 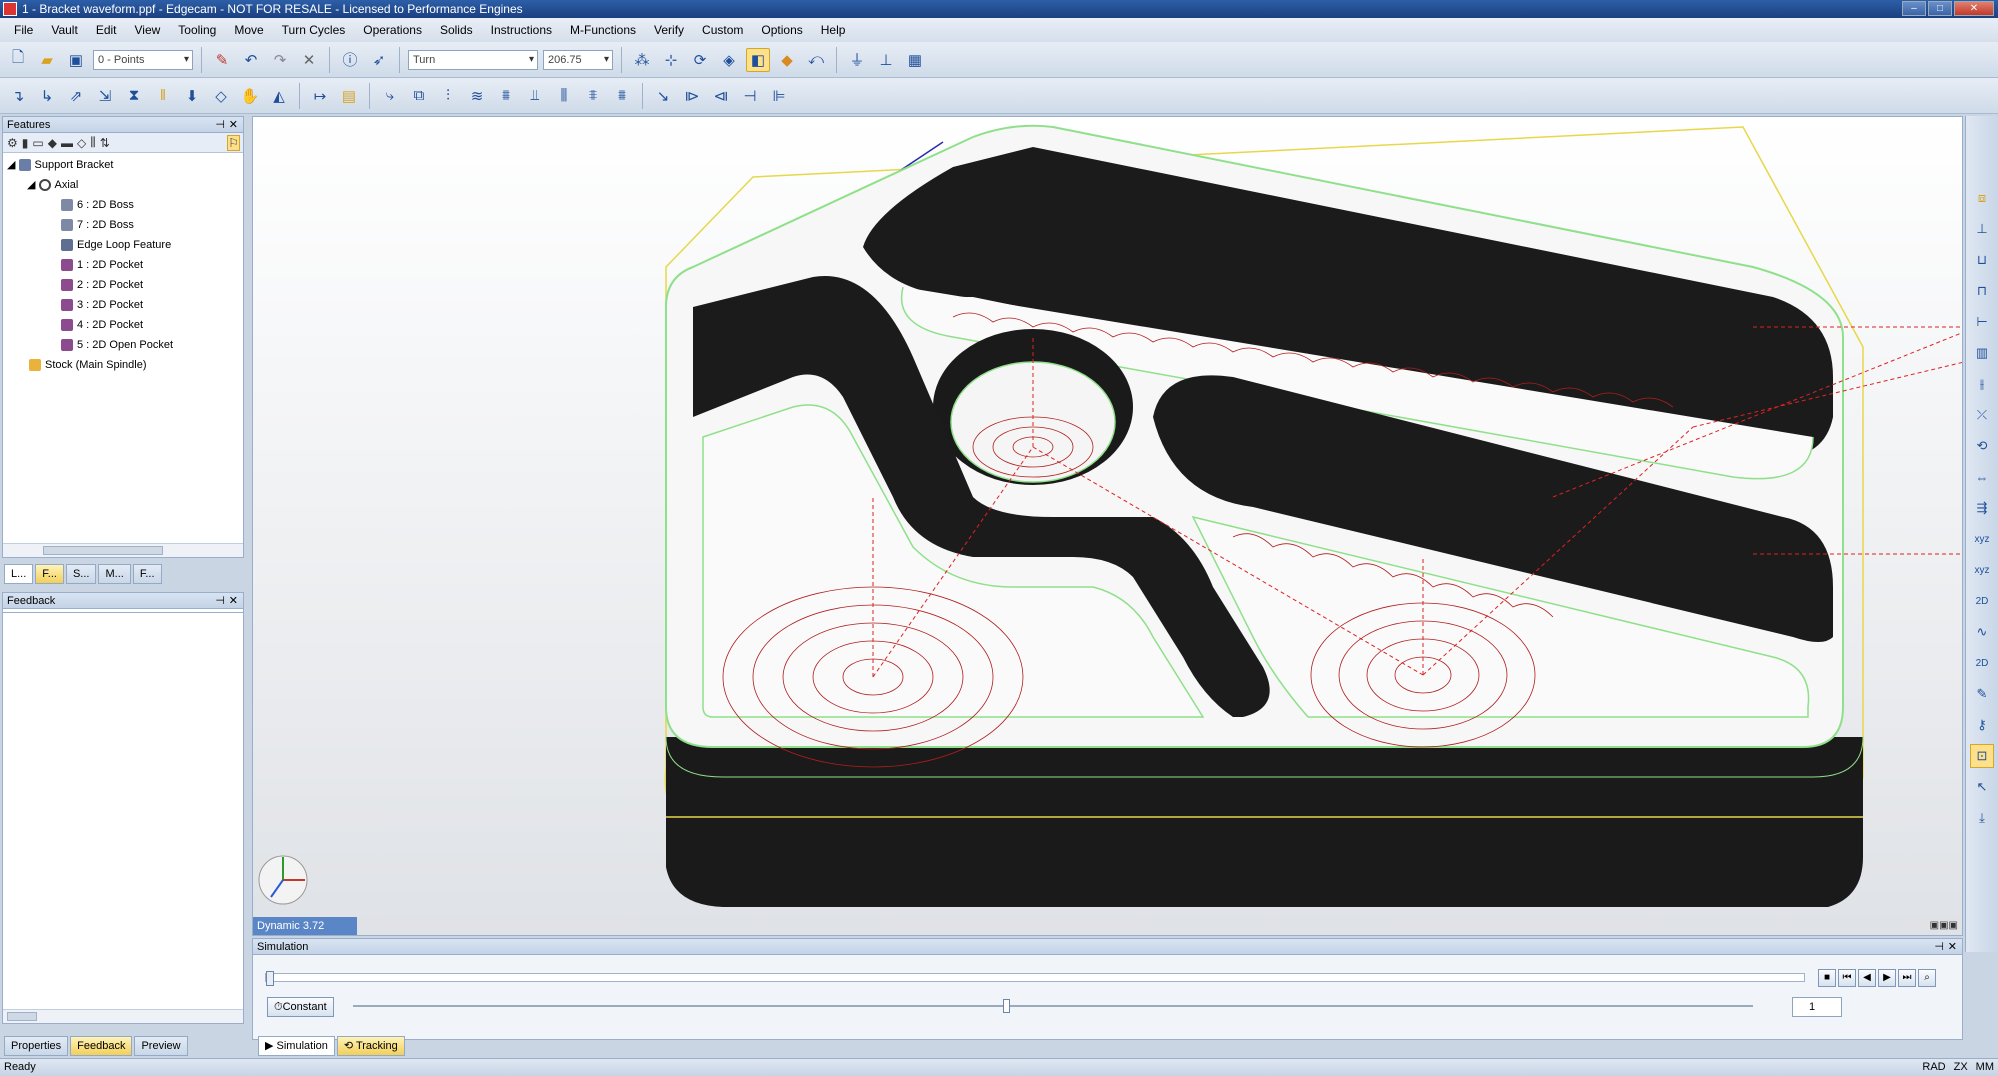 I want to click on viewport-corner-icons: ▣▣▣, so click(x=1944, y=925).